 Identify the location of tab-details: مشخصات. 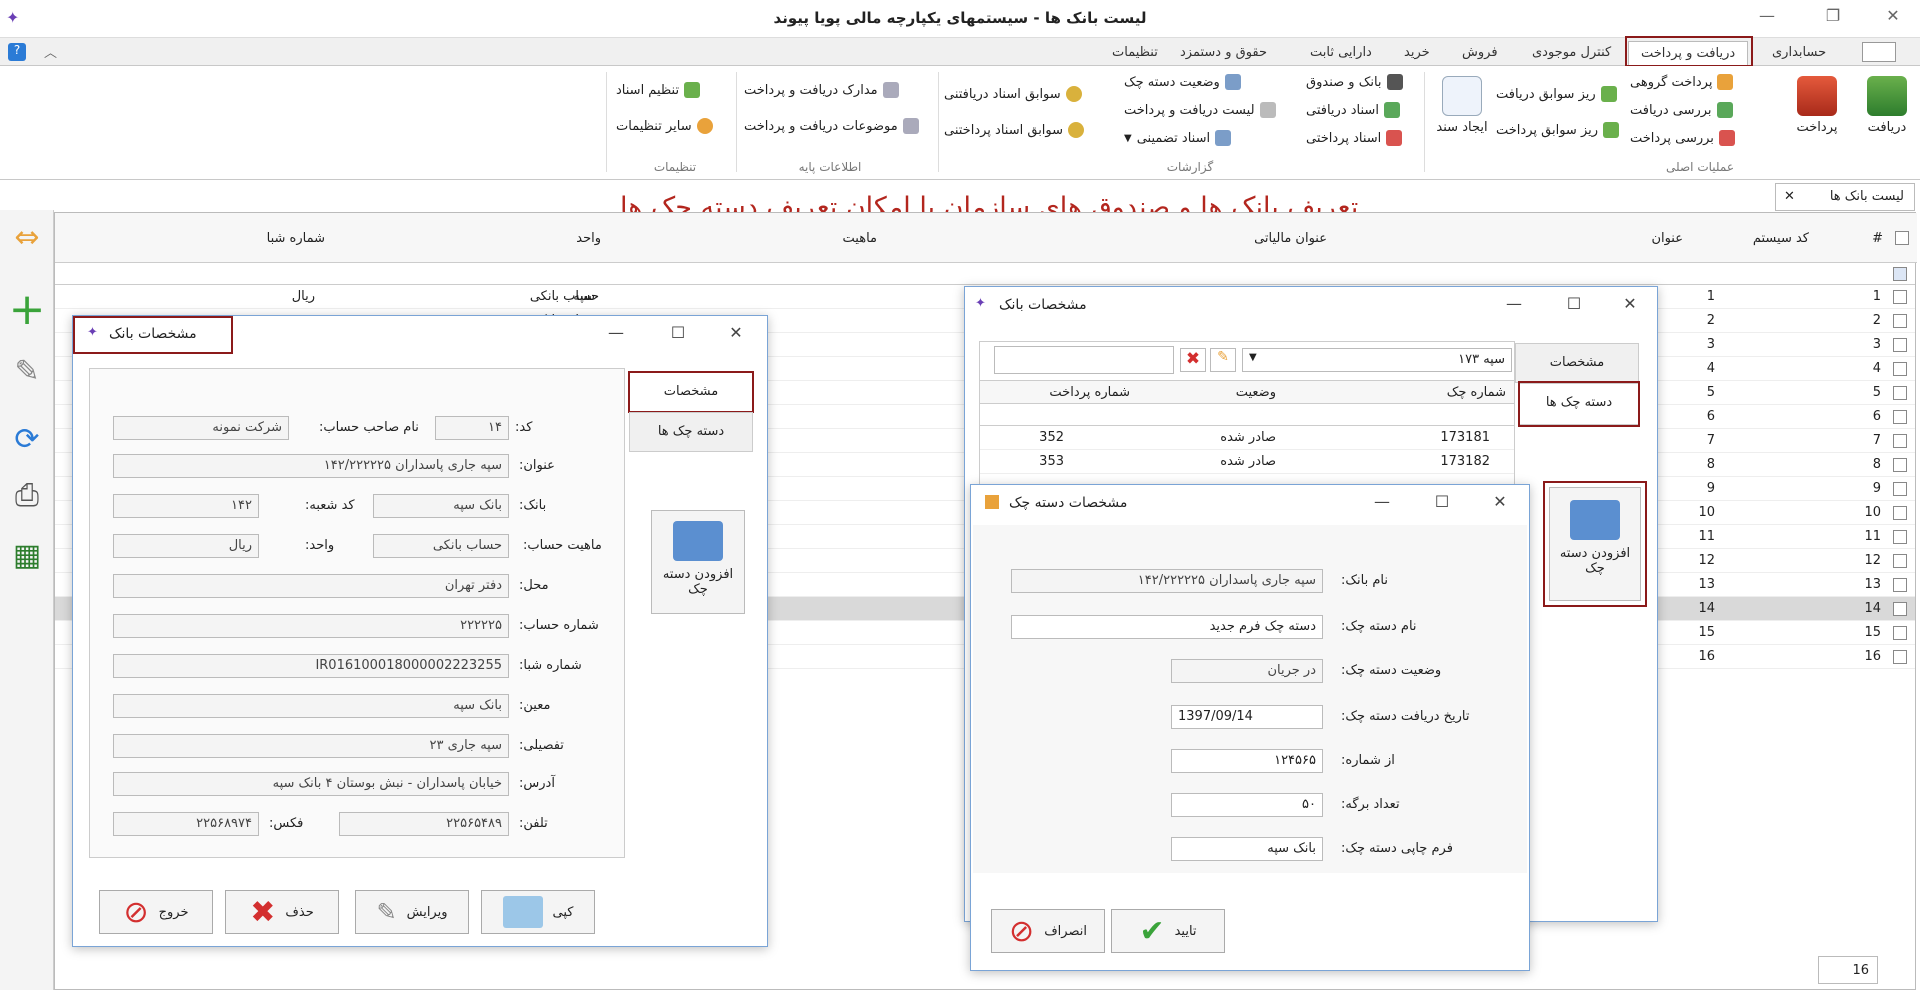
(1577, 363).